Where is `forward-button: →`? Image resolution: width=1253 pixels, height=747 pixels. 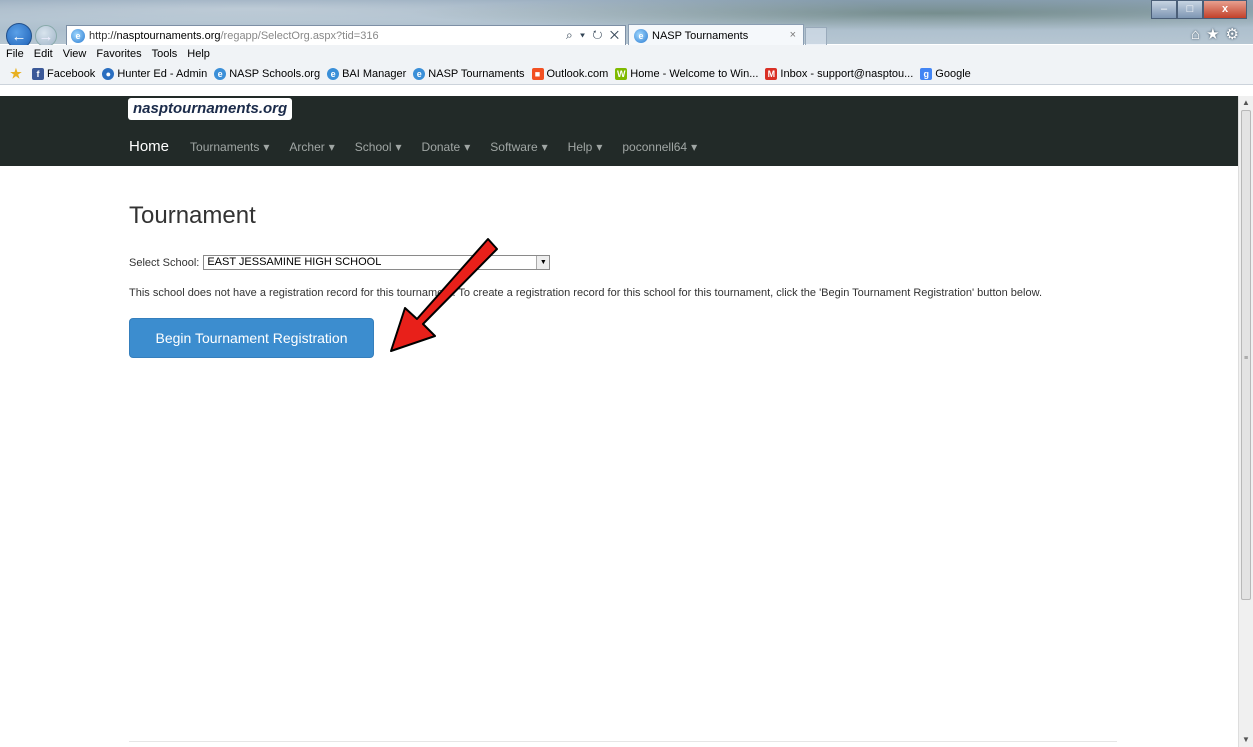 forward-button: → is located at coordinates (46, 36).